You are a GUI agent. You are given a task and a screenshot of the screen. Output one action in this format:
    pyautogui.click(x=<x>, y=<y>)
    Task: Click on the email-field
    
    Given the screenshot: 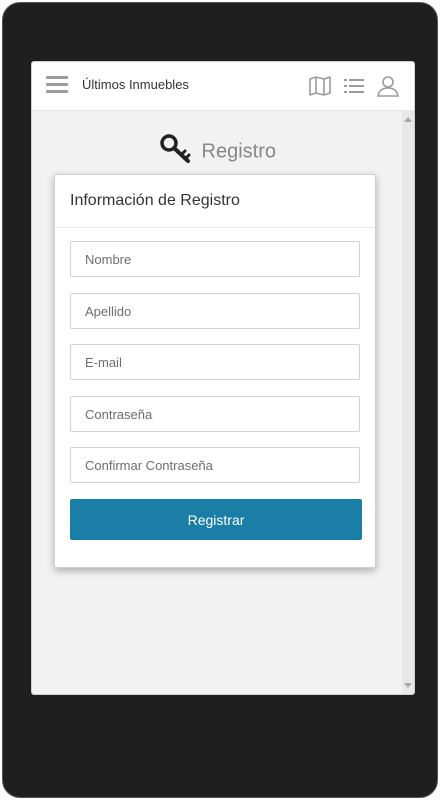 What is the action you would take?
    pyautogui.click(x=215, y=362)
    